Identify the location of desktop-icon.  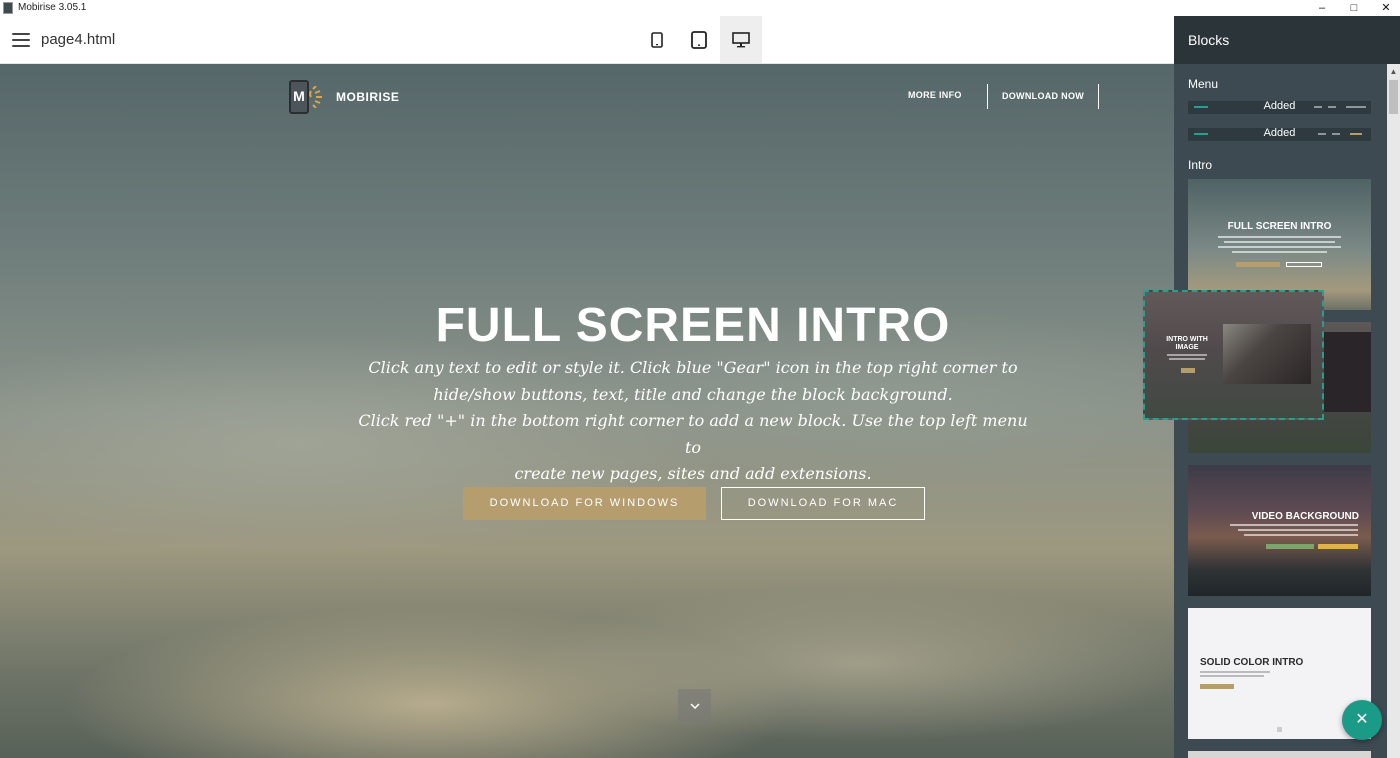
(741, 39).